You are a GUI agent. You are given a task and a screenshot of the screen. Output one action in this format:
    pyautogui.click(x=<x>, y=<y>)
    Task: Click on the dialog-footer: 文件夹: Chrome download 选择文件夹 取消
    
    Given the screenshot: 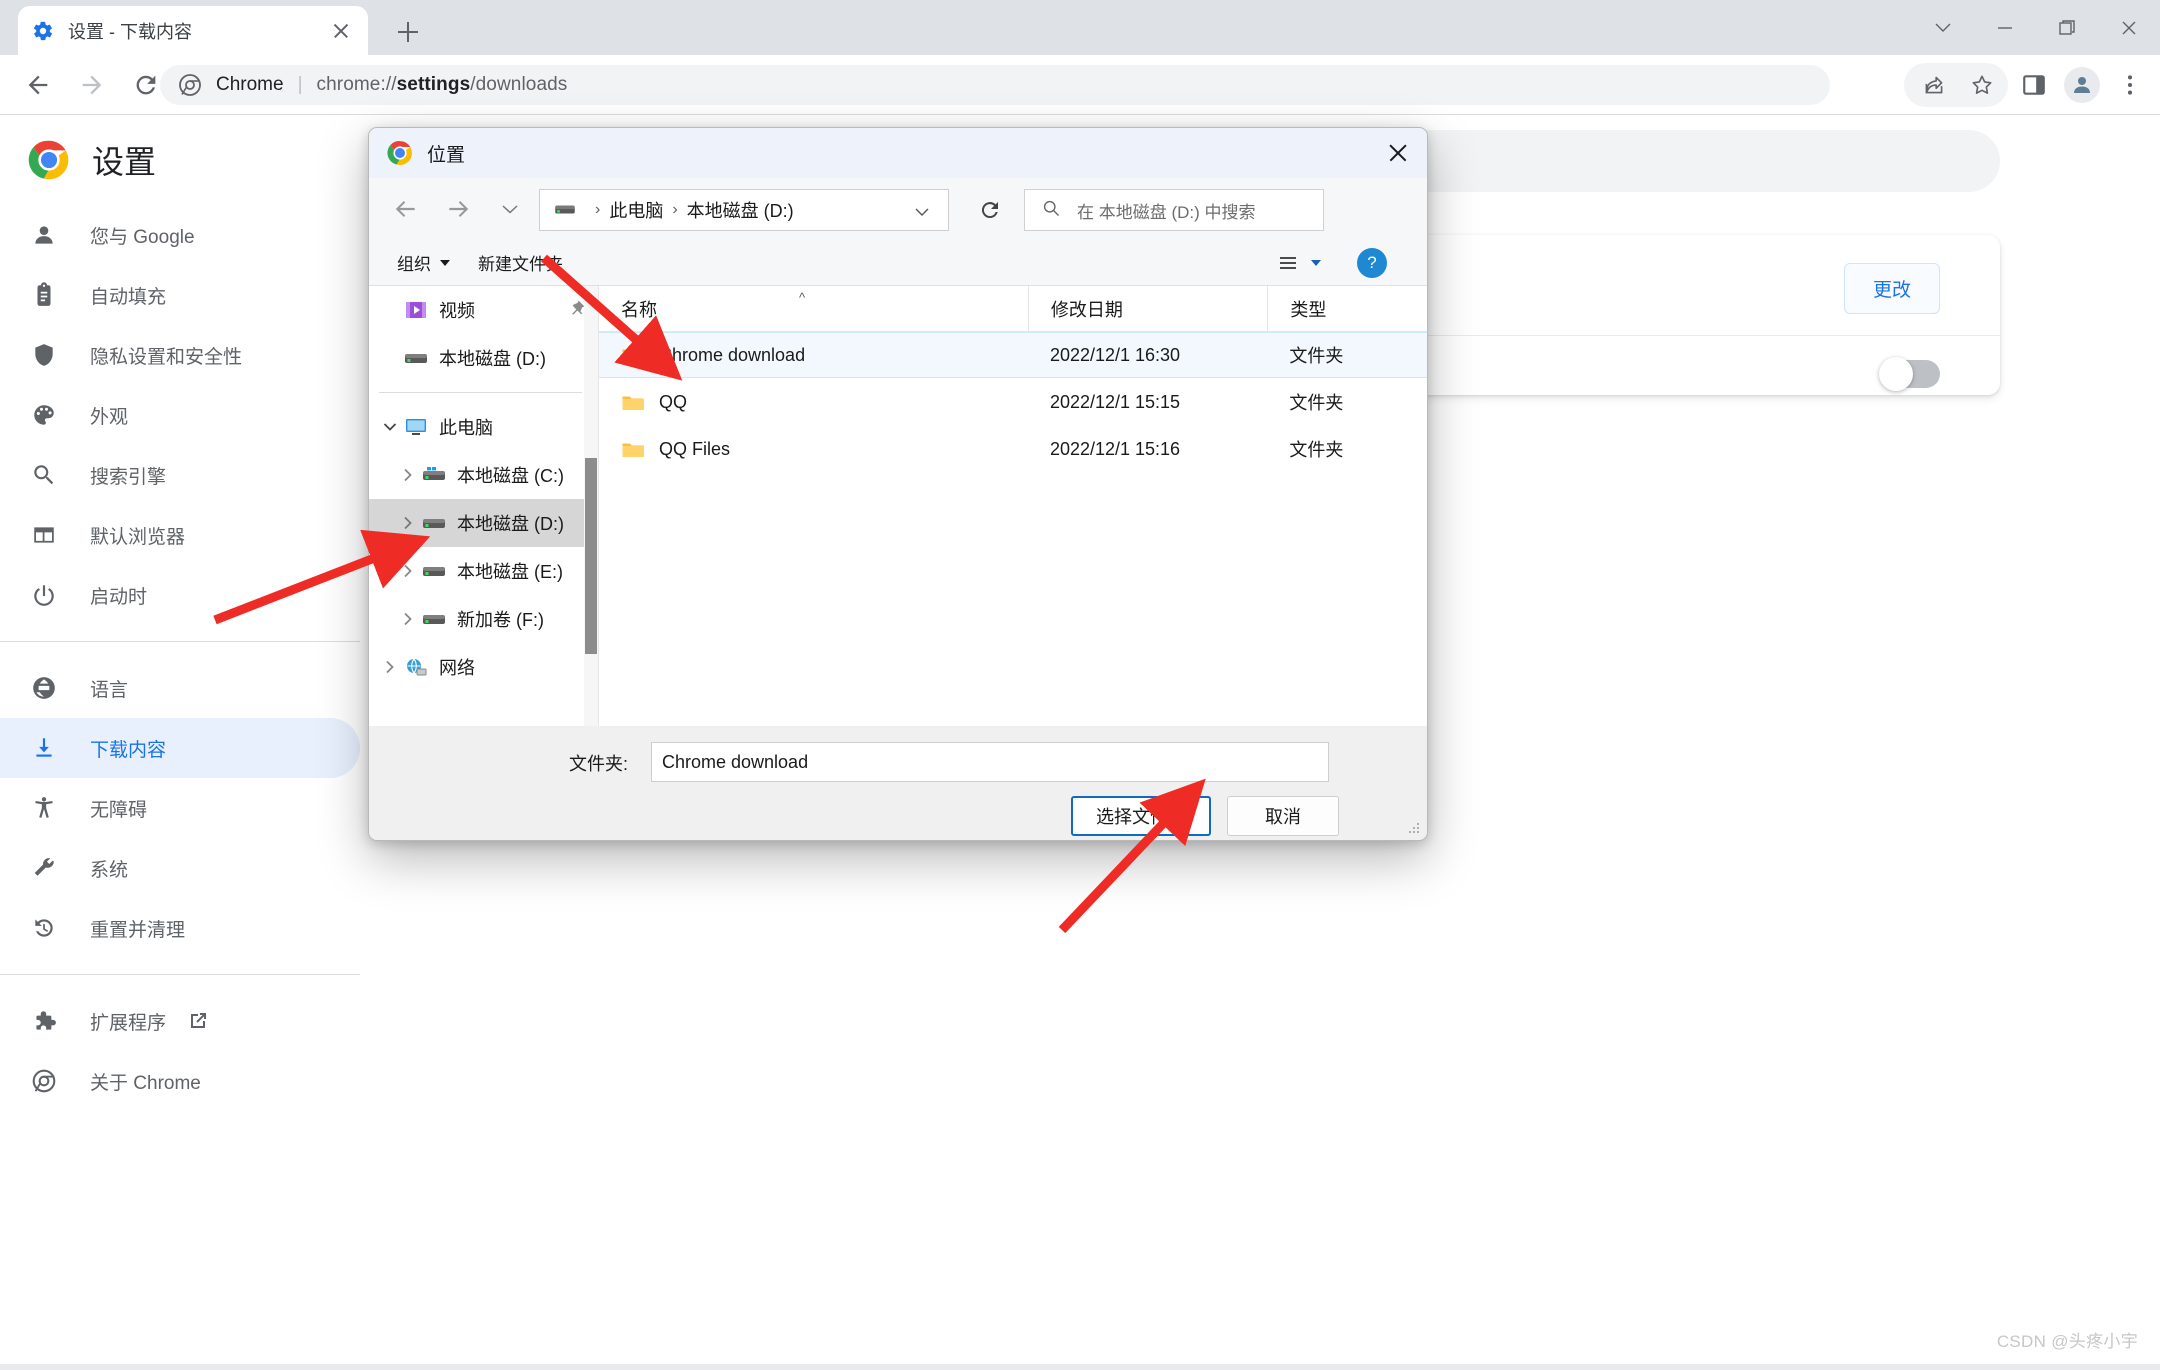 What is the action you would take?
    pyautogui.click(x=898, y=783)
    